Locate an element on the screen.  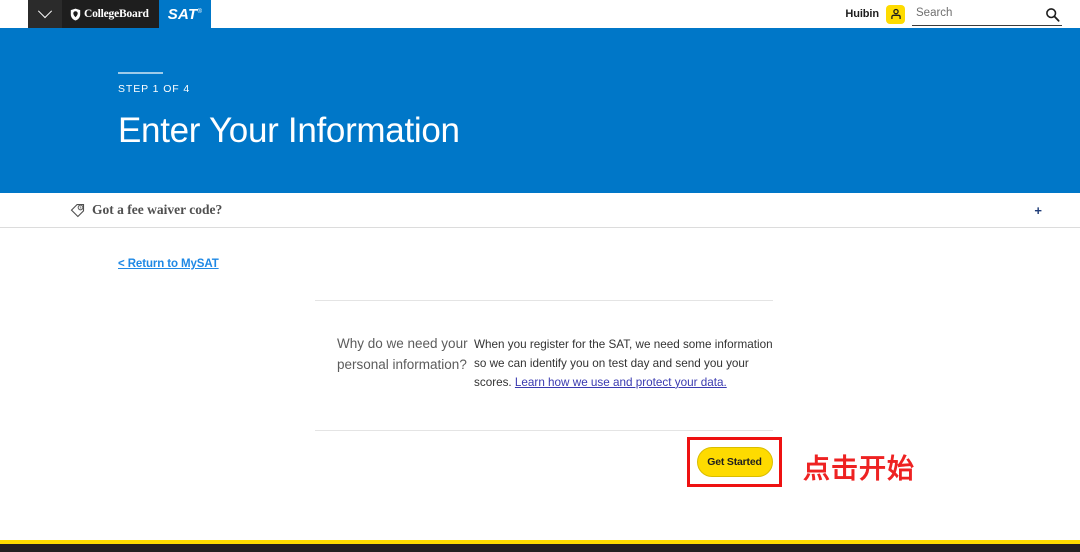
user-name-label: Huibin is located at coordinates (862, 14).